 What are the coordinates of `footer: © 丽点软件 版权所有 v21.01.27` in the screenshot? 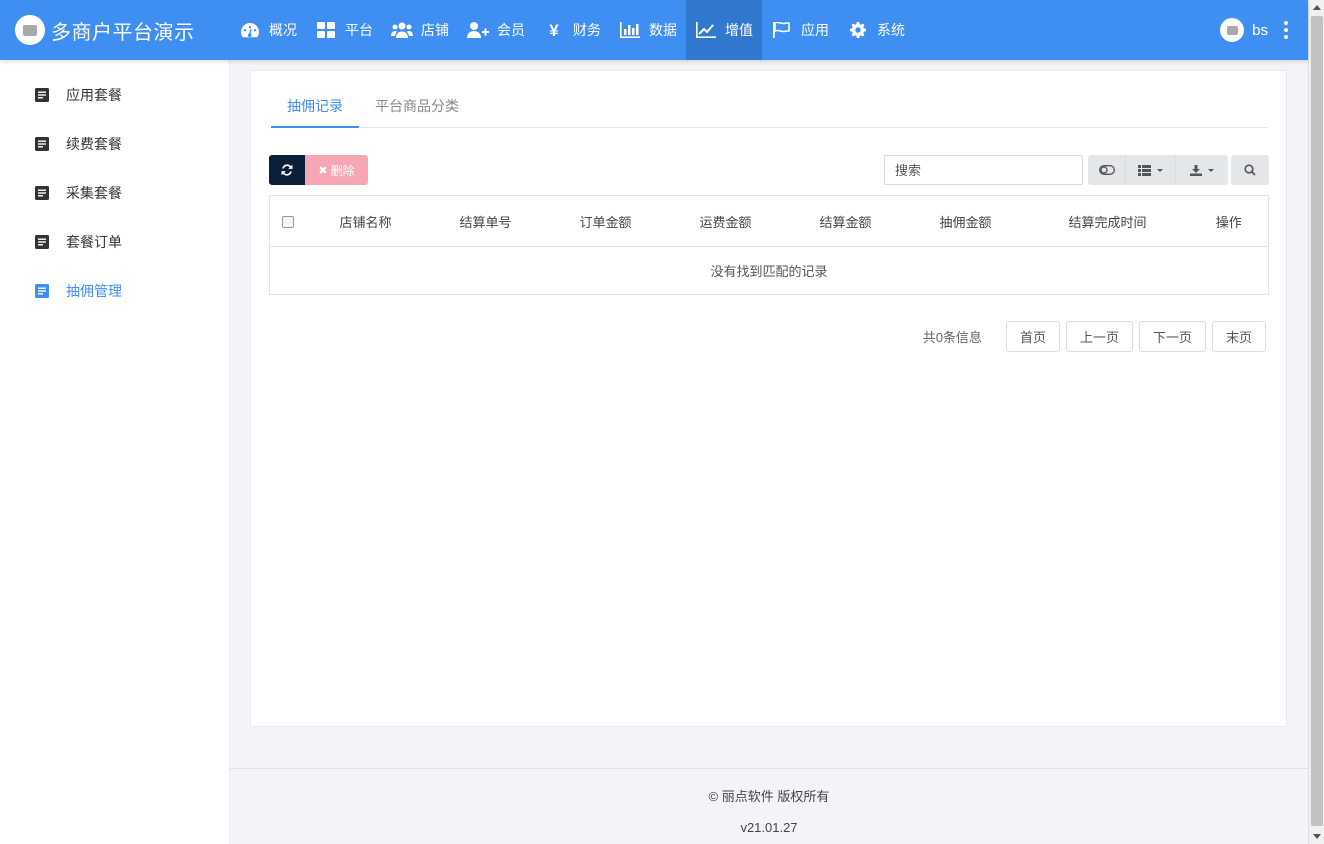 It's located at (769, 806).